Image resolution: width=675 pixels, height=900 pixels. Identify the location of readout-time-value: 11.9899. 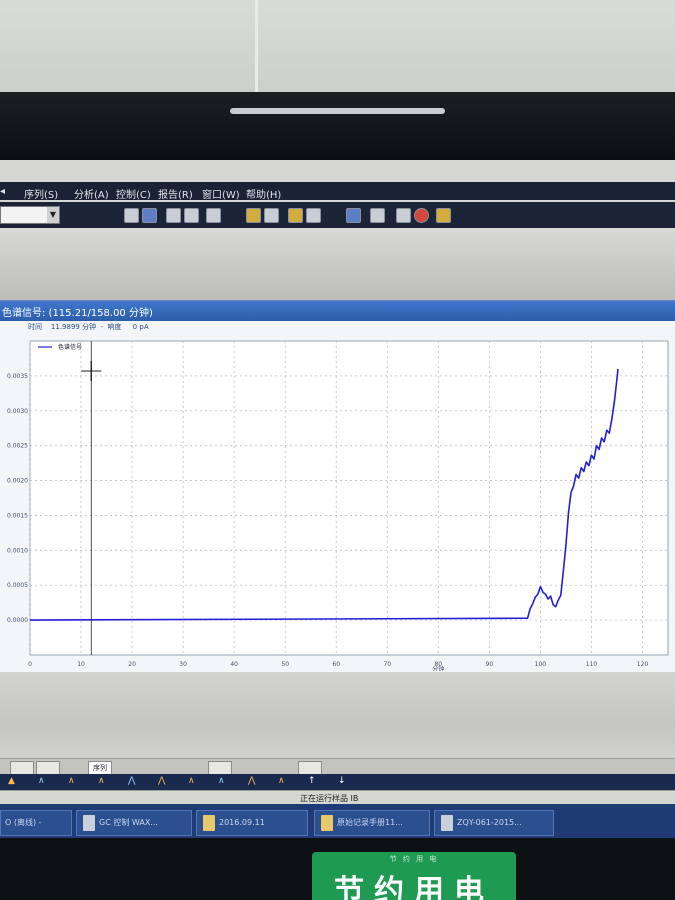
(65, 327).